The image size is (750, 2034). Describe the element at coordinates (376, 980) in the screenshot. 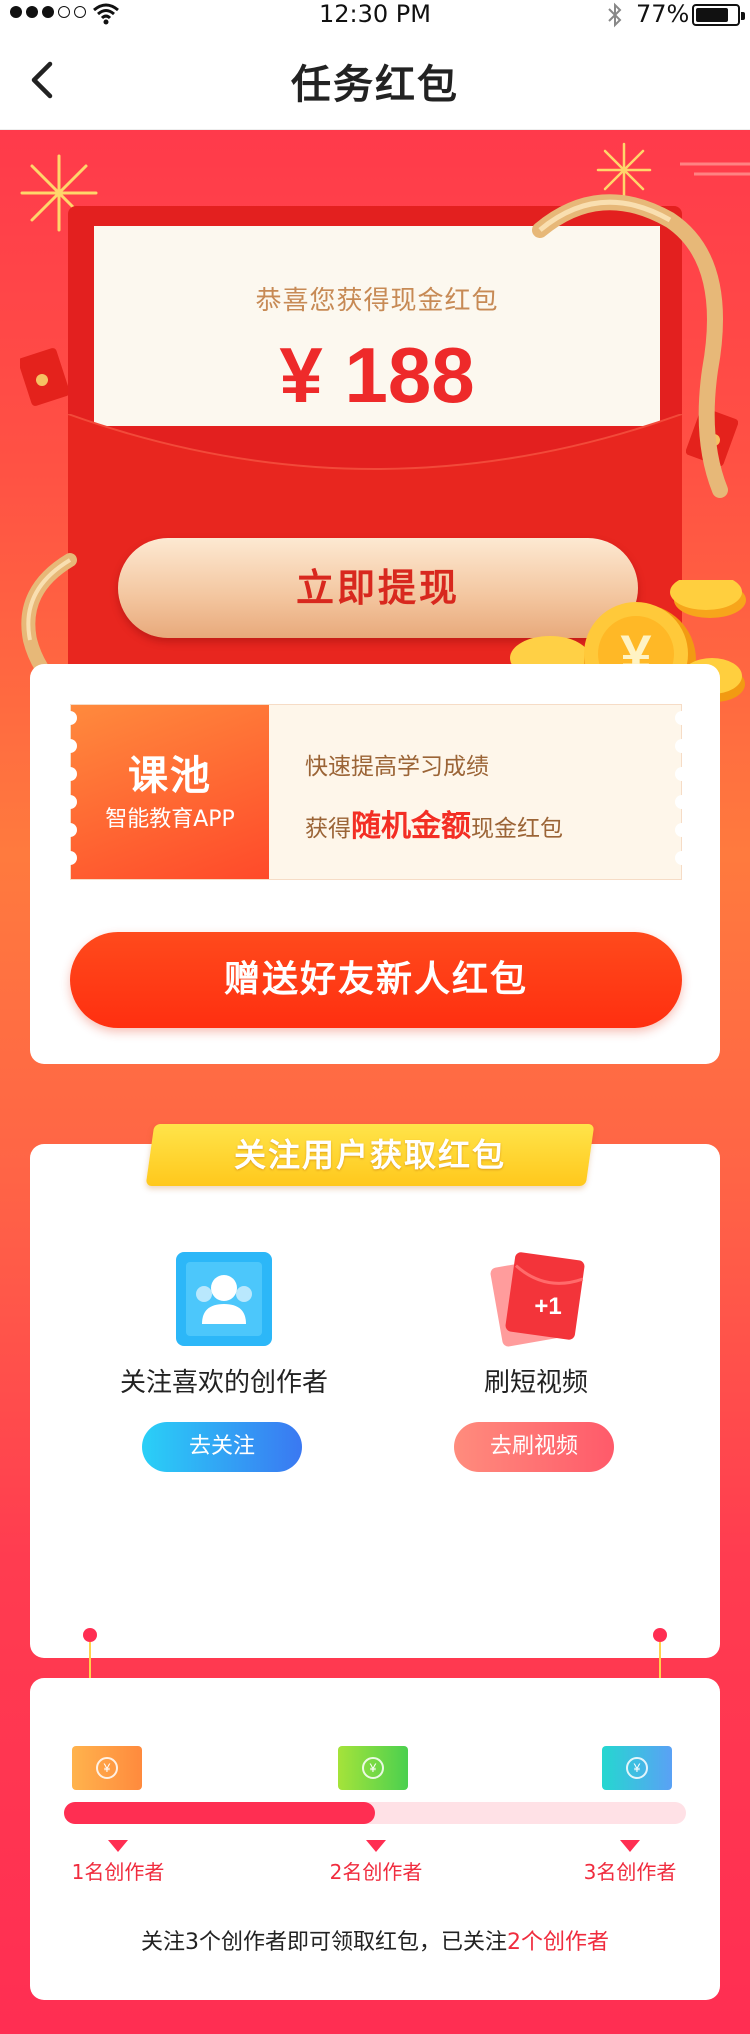

I see `gift-friend-button: 赠送好友新人红包` at that location.